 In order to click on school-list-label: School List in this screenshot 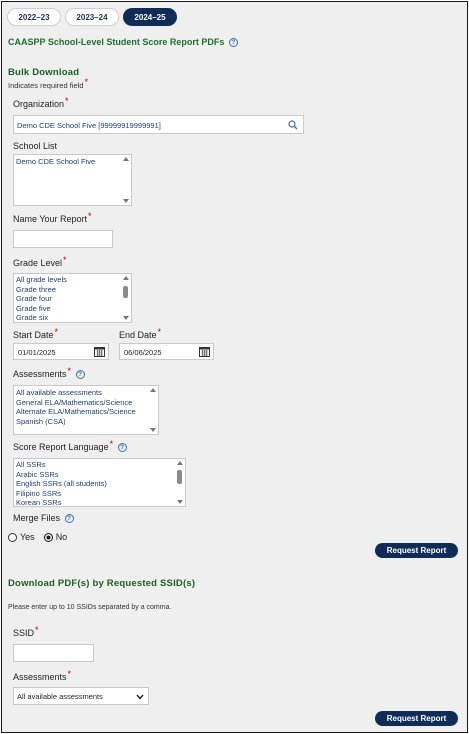, I will do `click(35, 146)`.